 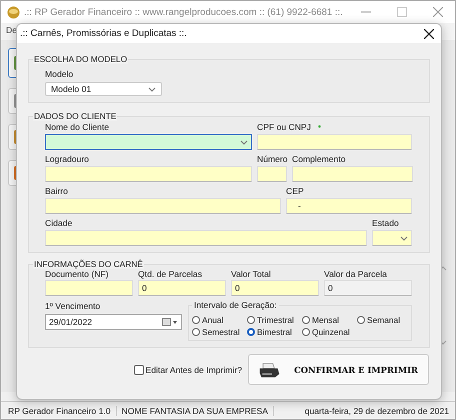 What do you see at coordinates (219, 320) in the screenshot?
I see `radio-option: Anual` at bounding box center [219, 320].